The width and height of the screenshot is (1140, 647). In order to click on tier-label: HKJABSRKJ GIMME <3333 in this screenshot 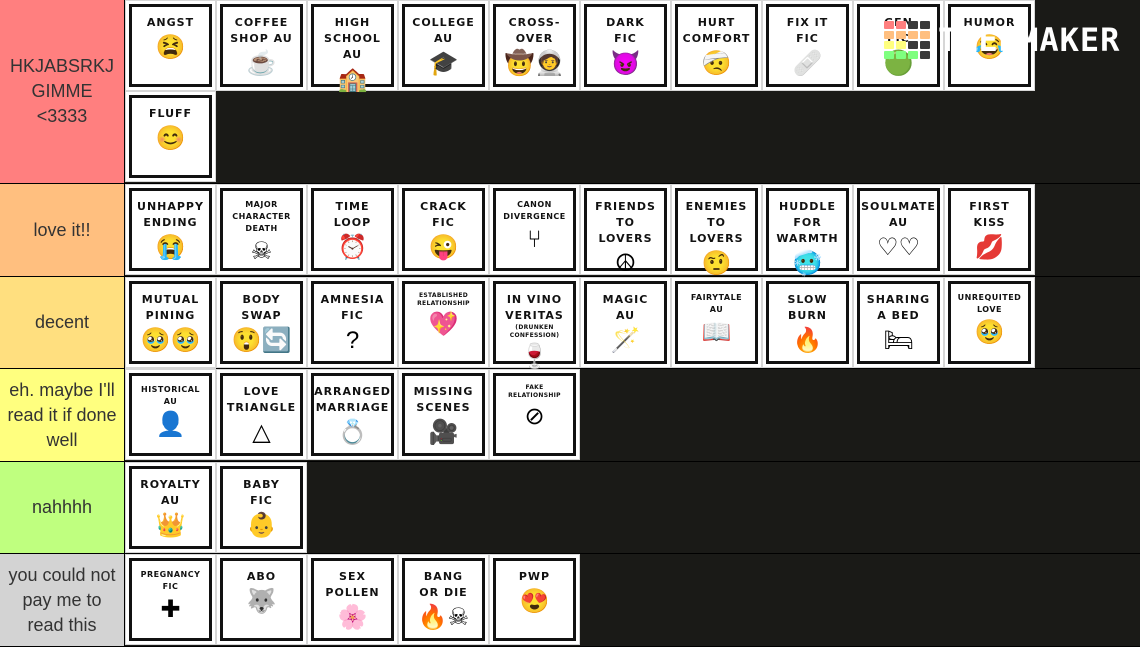, I will do `click(62, 91)`.